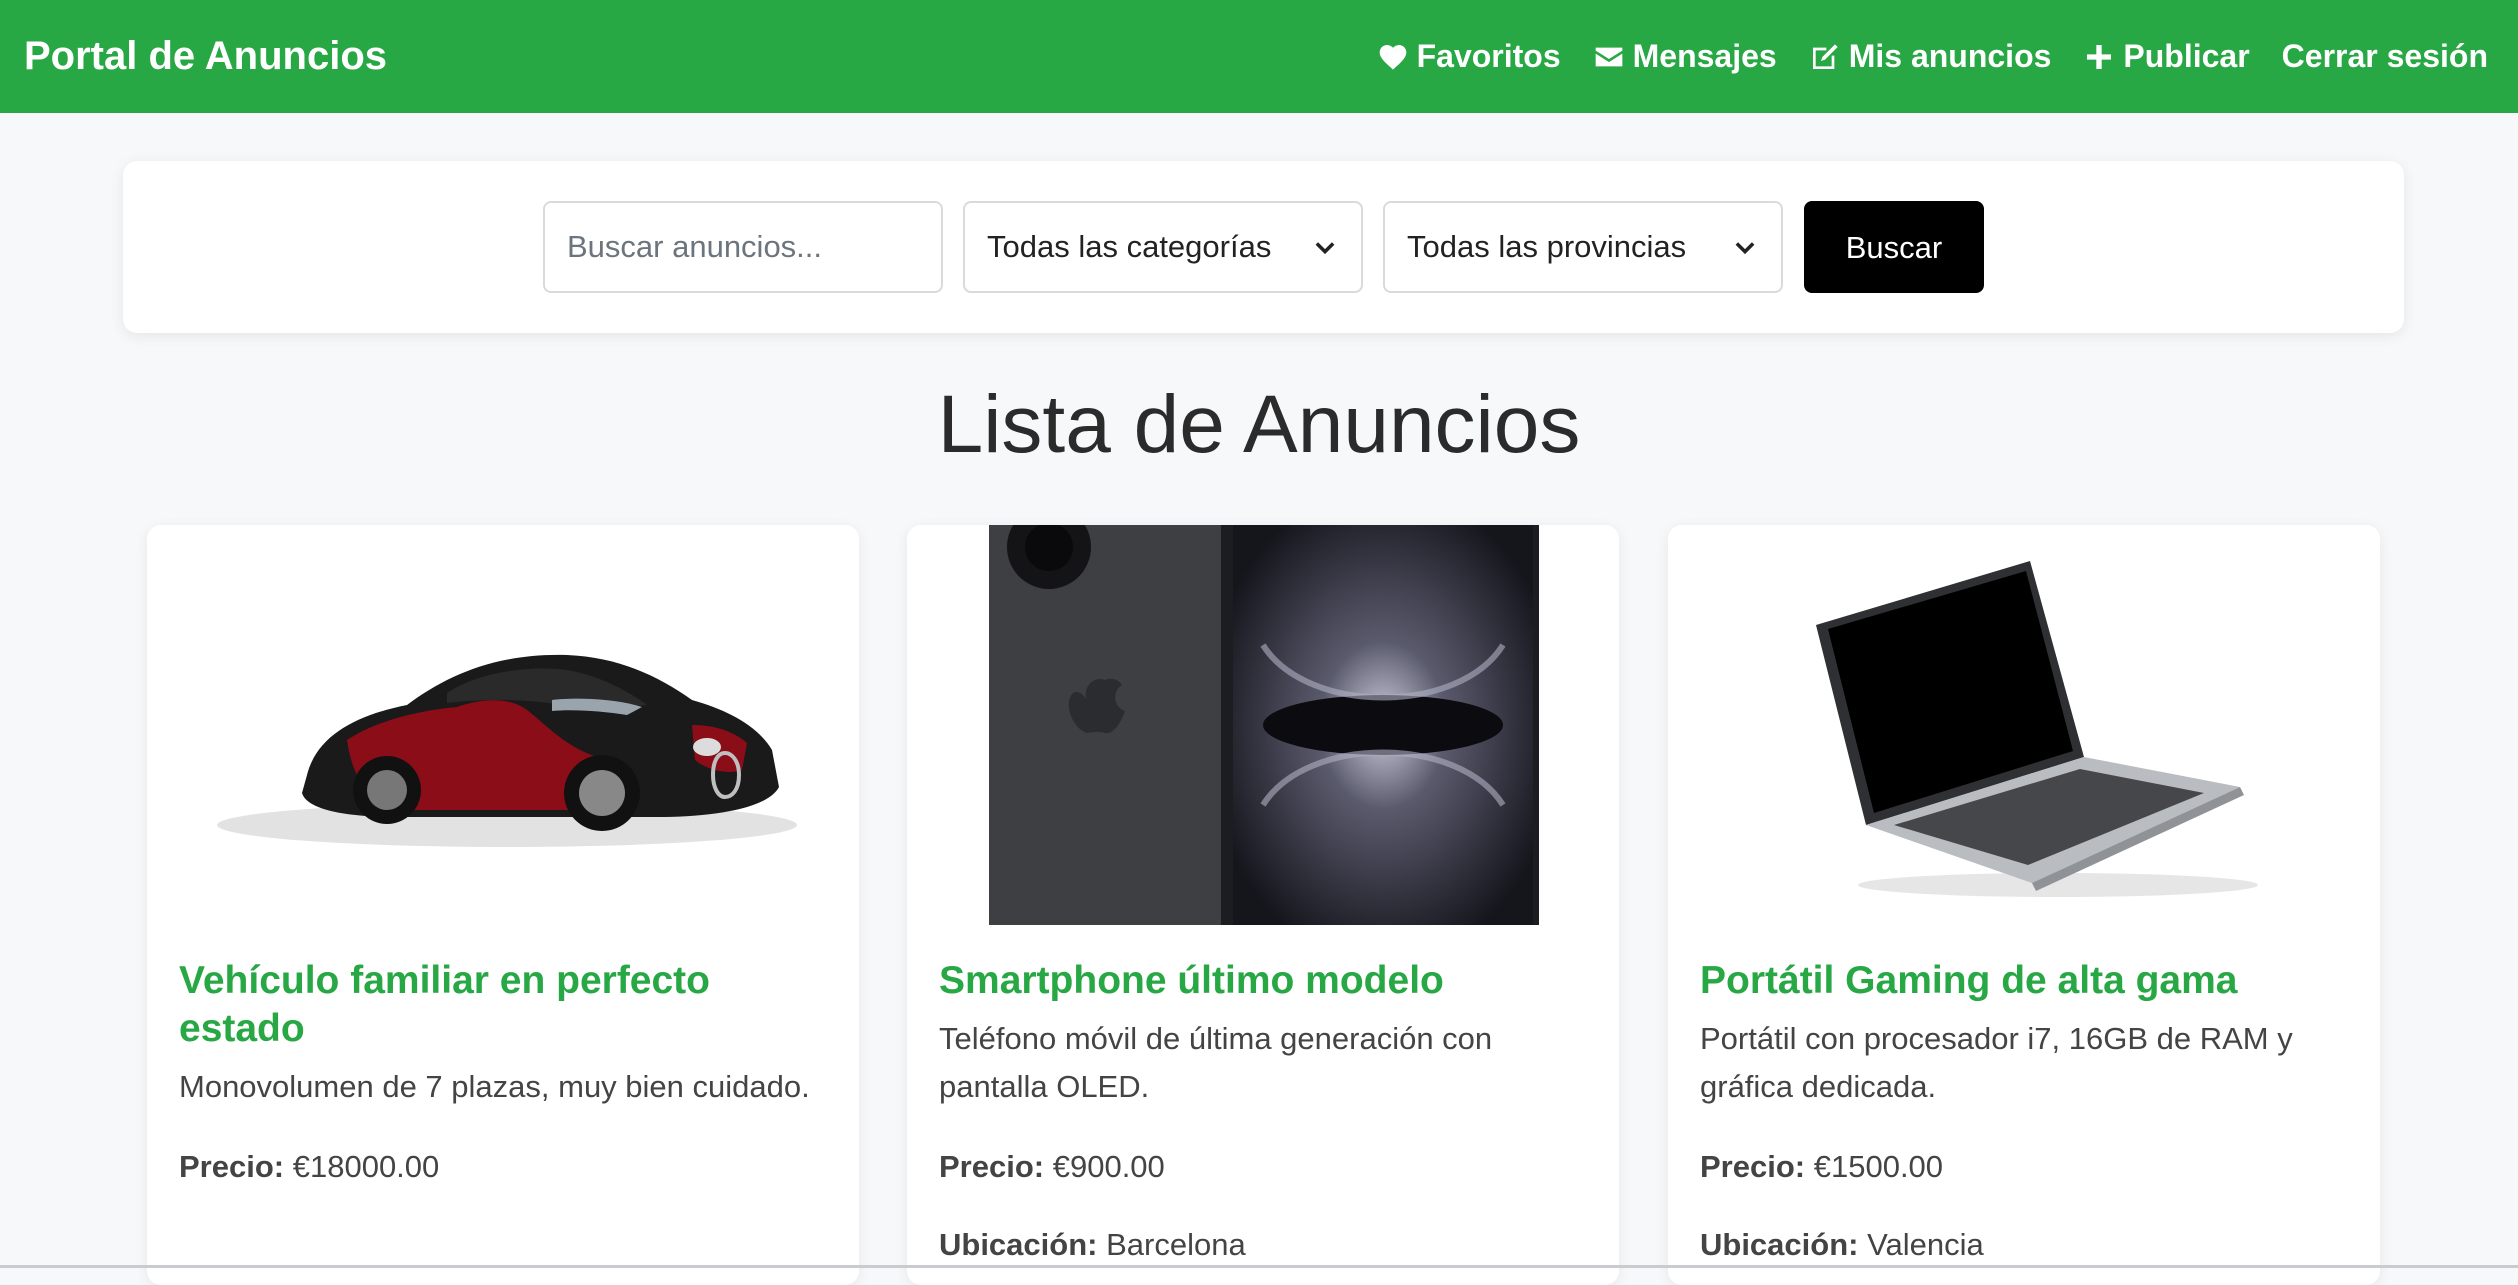 Image resolution: width=2518 pixels, height=1285 pixels. Describe the element at coordinates (2025, 981) in the screenshot. I see `listing-title: Portátil Gaming de alta gama` at that location.